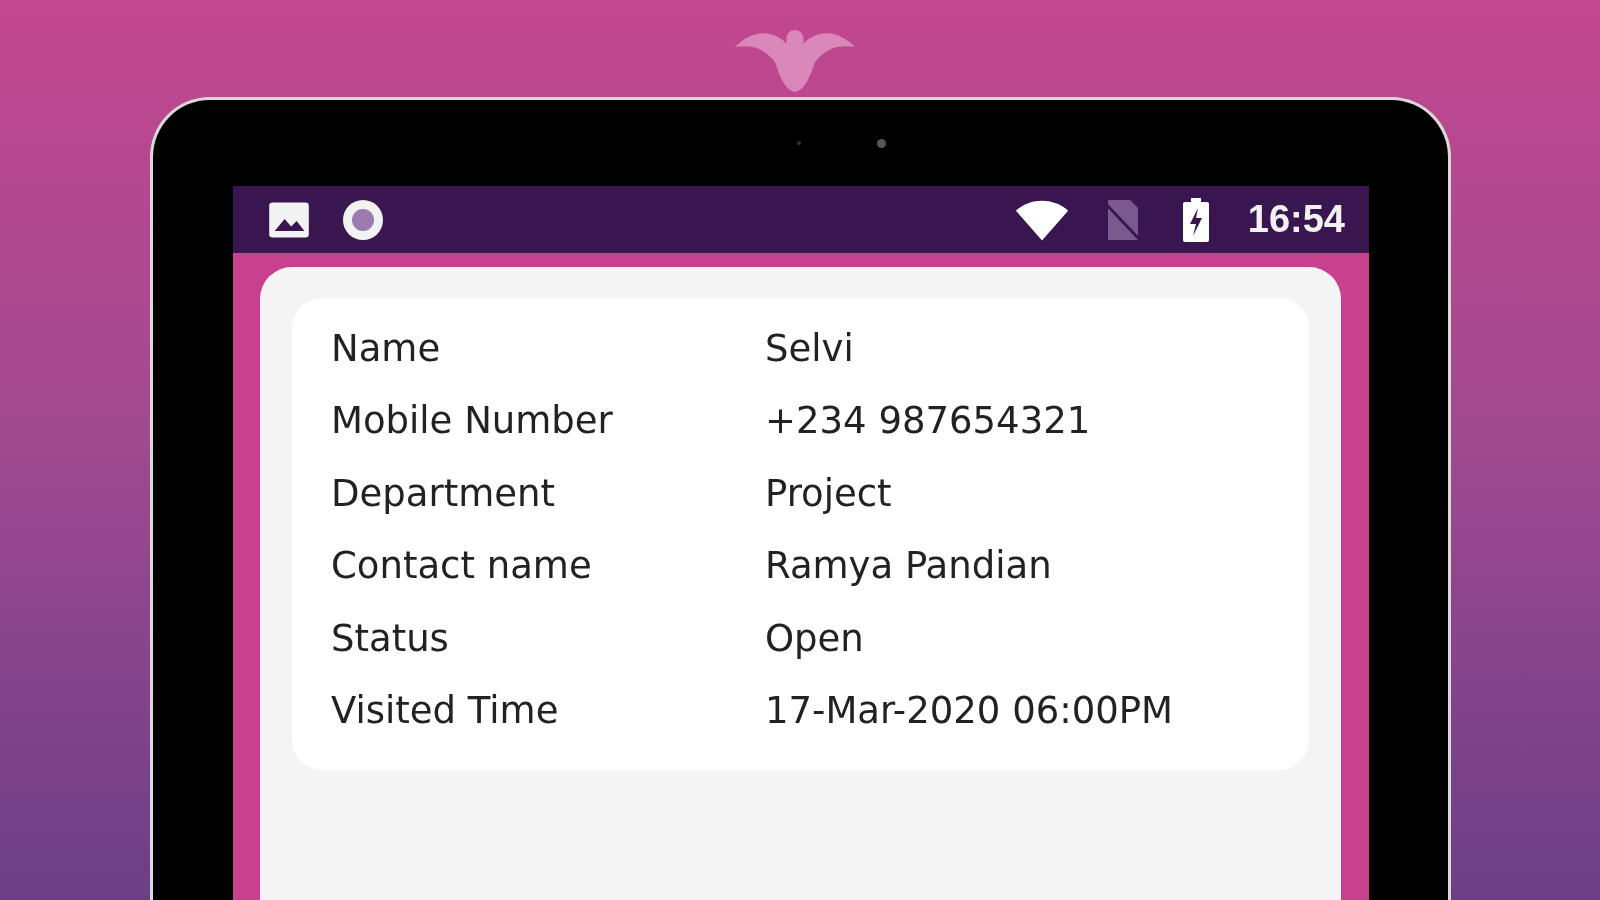  I want to click on field-value: Ramya Pandian, so click(908, 566).